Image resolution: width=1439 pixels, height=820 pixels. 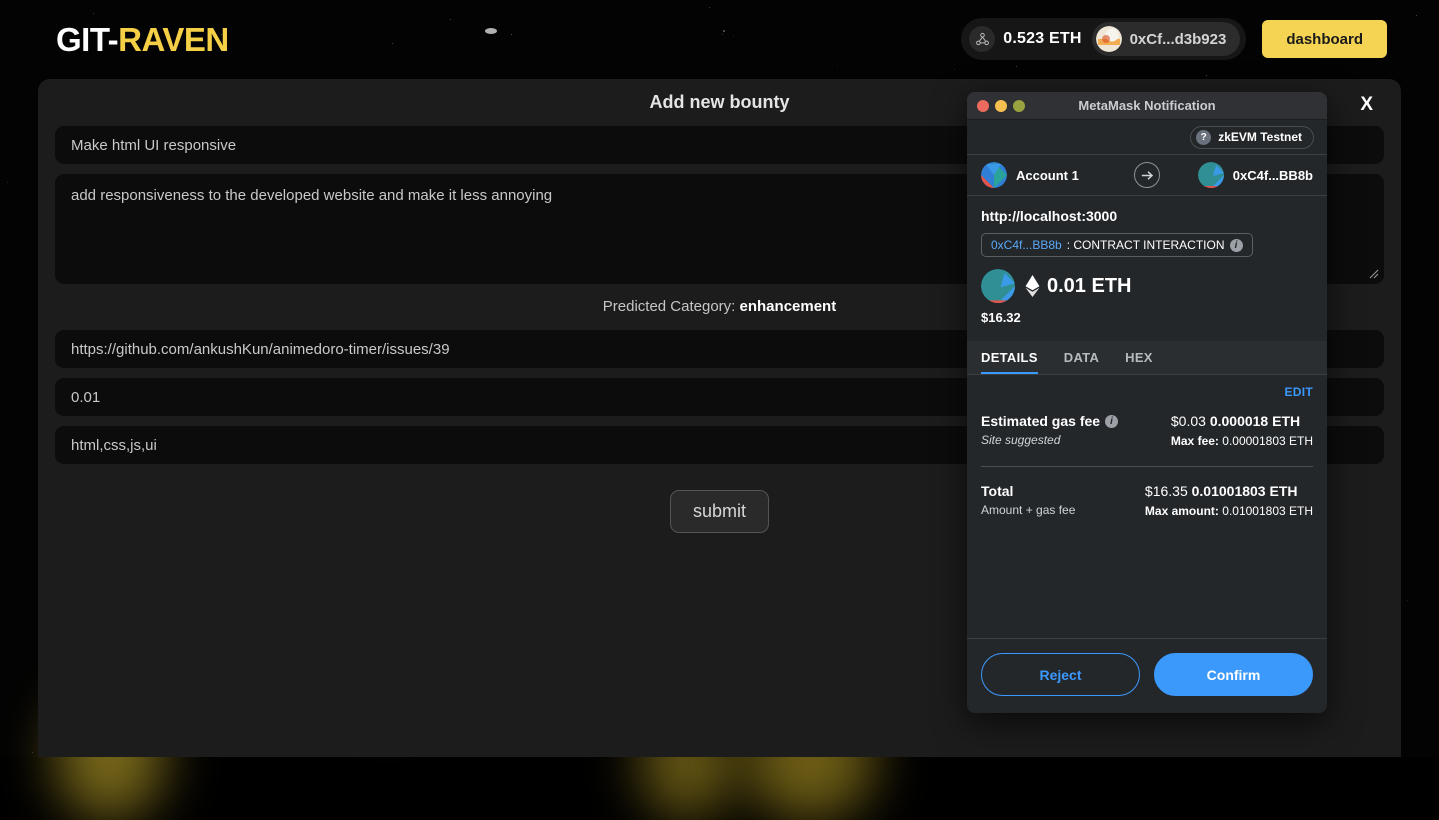 I want to click on amount-row: 0.01 ETH, so click(x=1147, y=286).